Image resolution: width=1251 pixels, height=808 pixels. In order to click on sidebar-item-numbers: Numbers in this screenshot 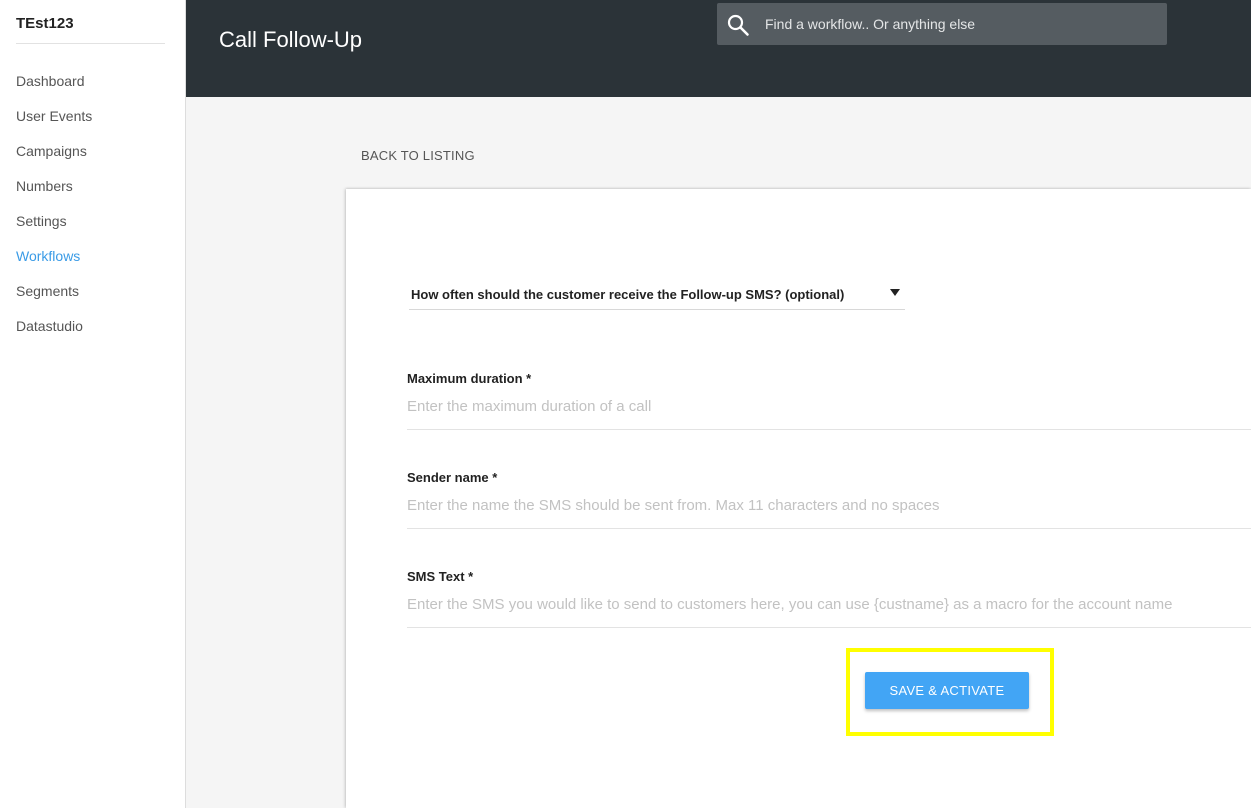, I will do `click(92, 186)`.